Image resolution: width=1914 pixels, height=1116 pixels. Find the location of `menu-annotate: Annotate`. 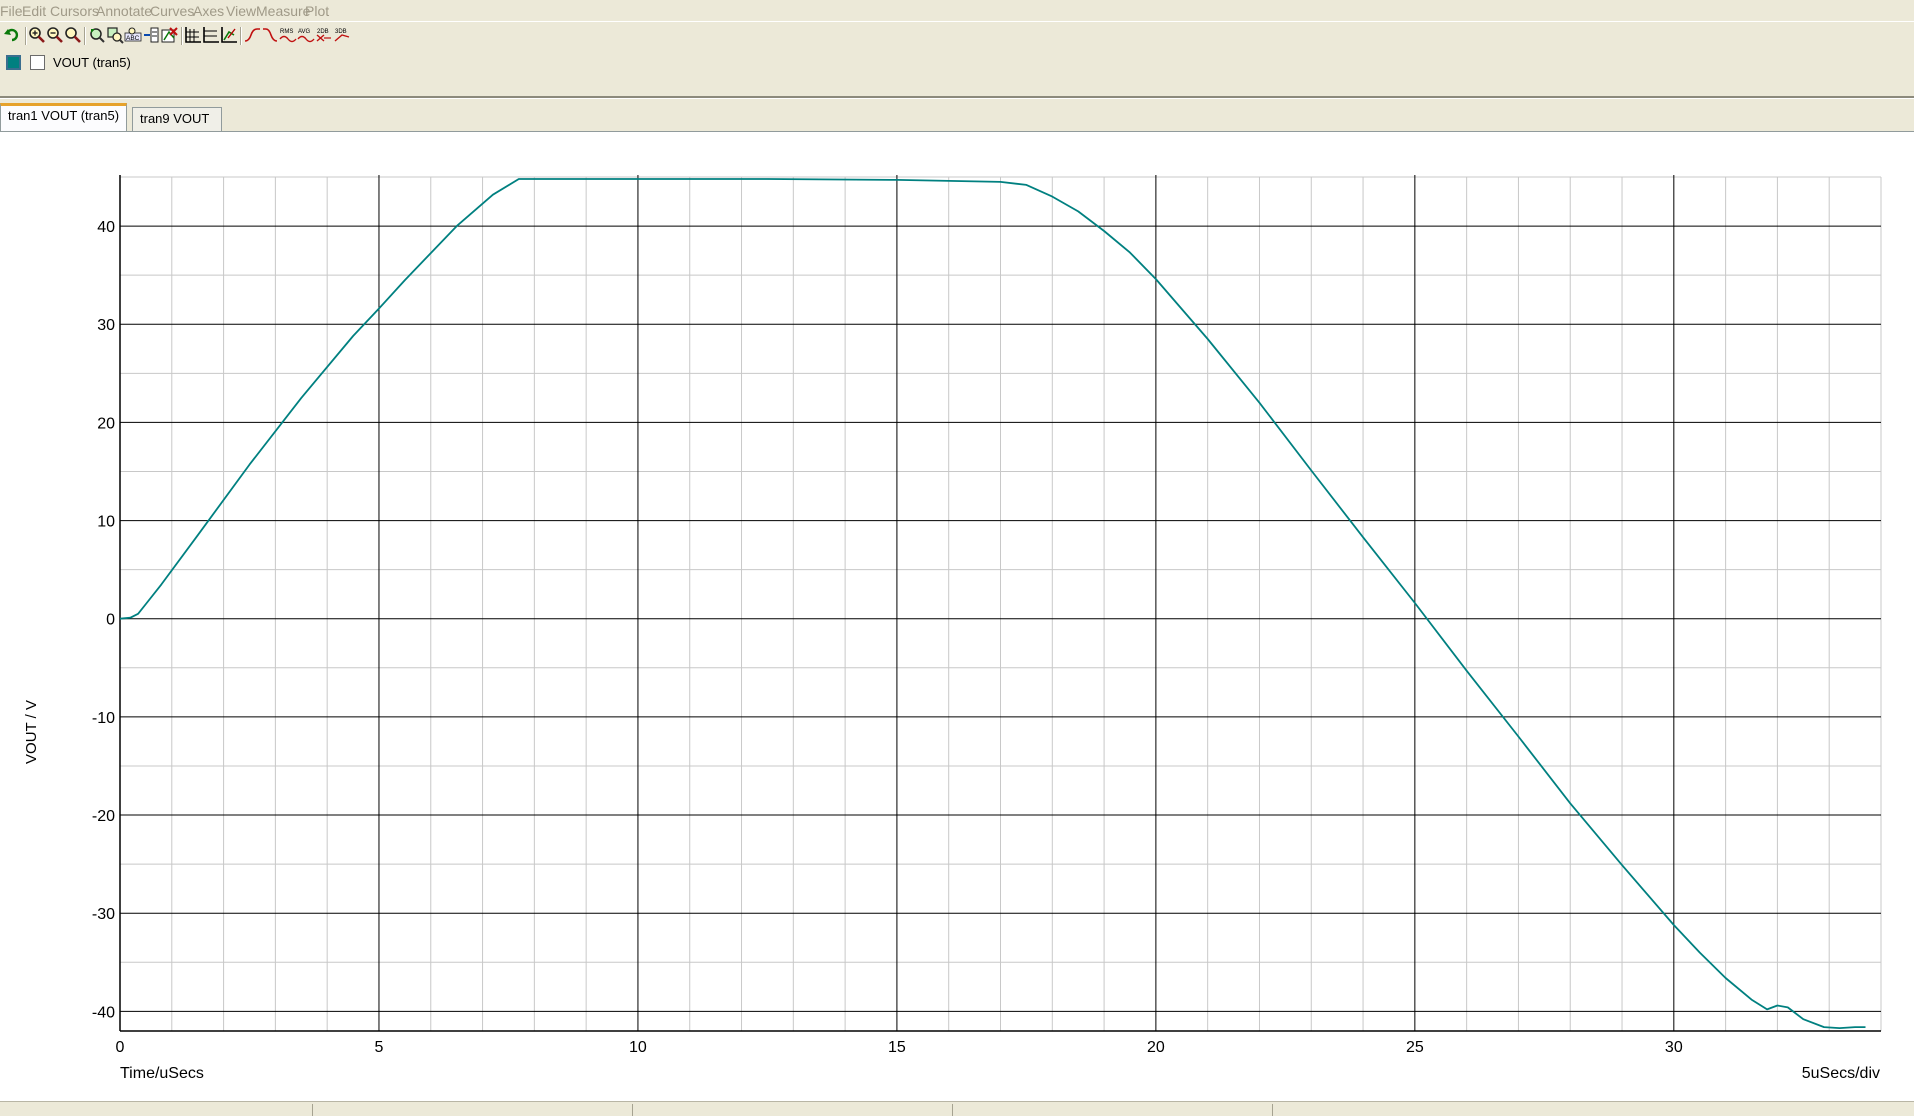

menu-annotate: Annotate is located at coordinates (124, 11).